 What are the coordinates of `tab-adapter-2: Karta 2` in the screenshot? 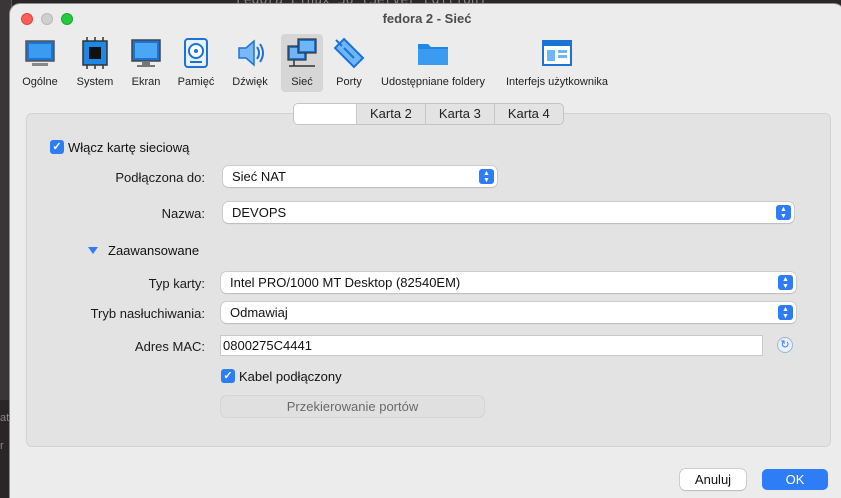 It's located at (390, 114).